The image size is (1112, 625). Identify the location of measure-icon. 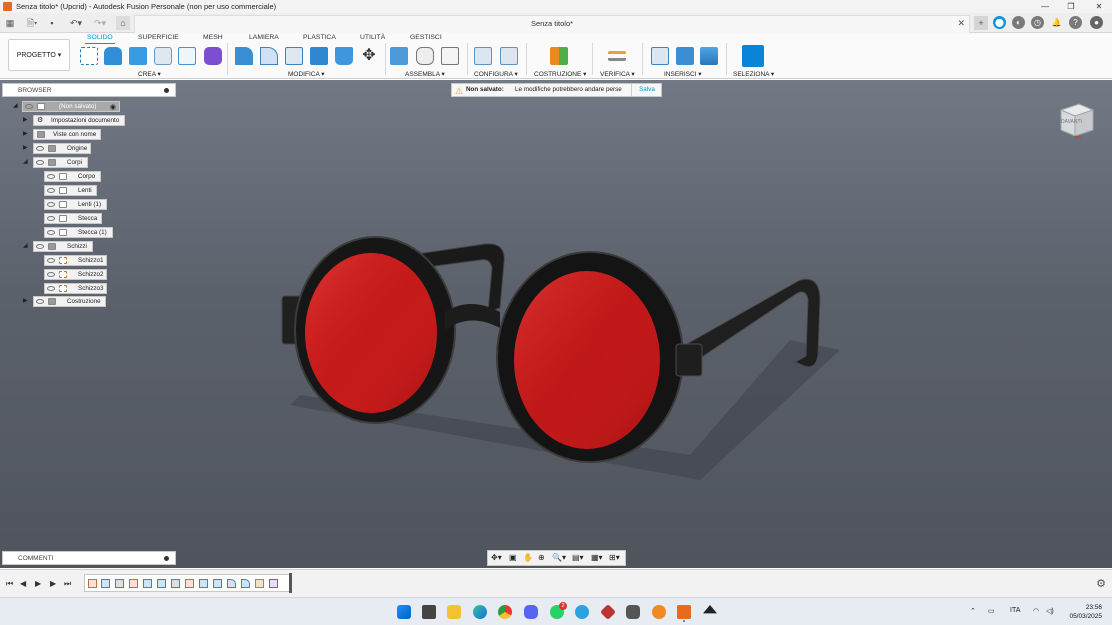
(617, 56).